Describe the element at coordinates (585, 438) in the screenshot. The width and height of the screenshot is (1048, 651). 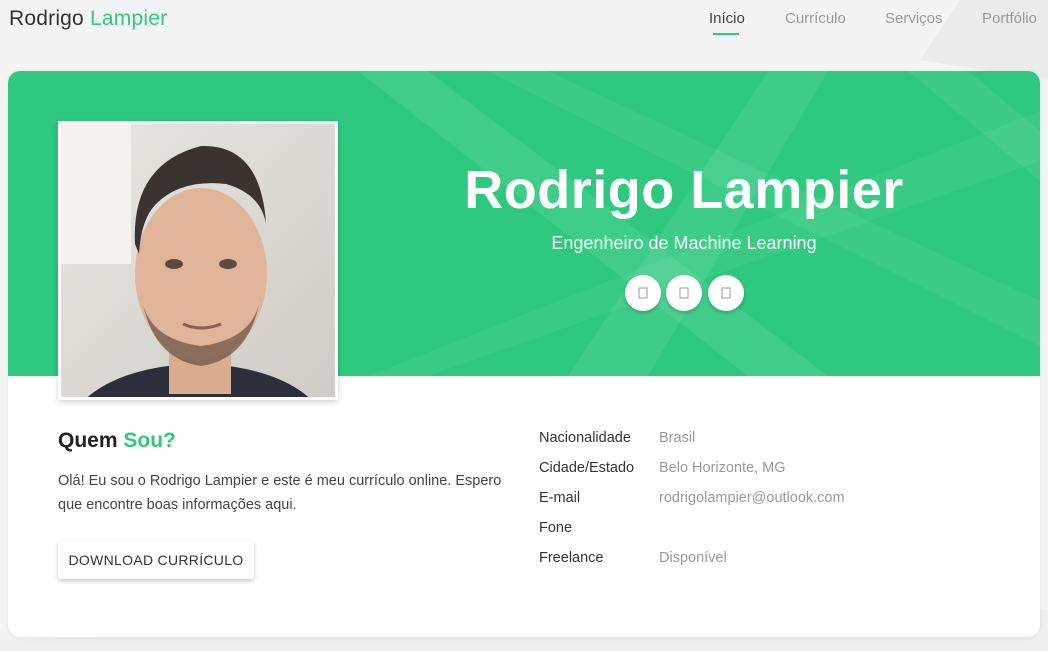
I see `info-label: Nacionalidade` at that location.